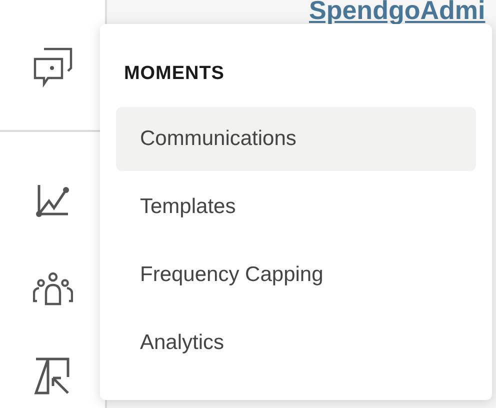 This screenshot has width=496, height=408. What do you see at coordinates (53, 376) in the screenshot?
I see `layout-arrow-icon` at bounding box center [53, 376].